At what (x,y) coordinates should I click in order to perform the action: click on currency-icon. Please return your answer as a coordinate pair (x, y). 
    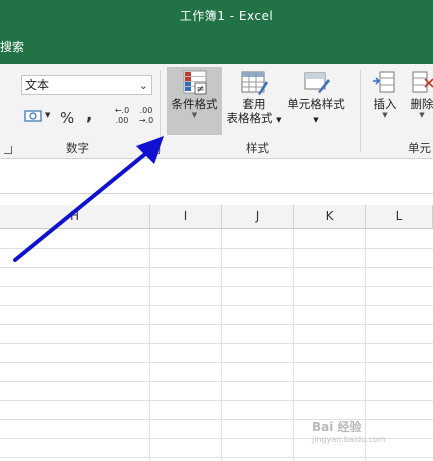
    Looking at the image, I should click on (33, 116).